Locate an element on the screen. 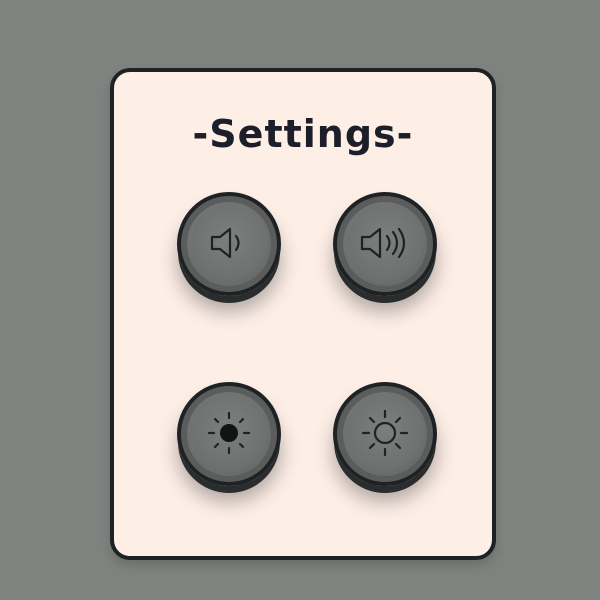  sun-filled-icon is located at coordinates (229, 433).